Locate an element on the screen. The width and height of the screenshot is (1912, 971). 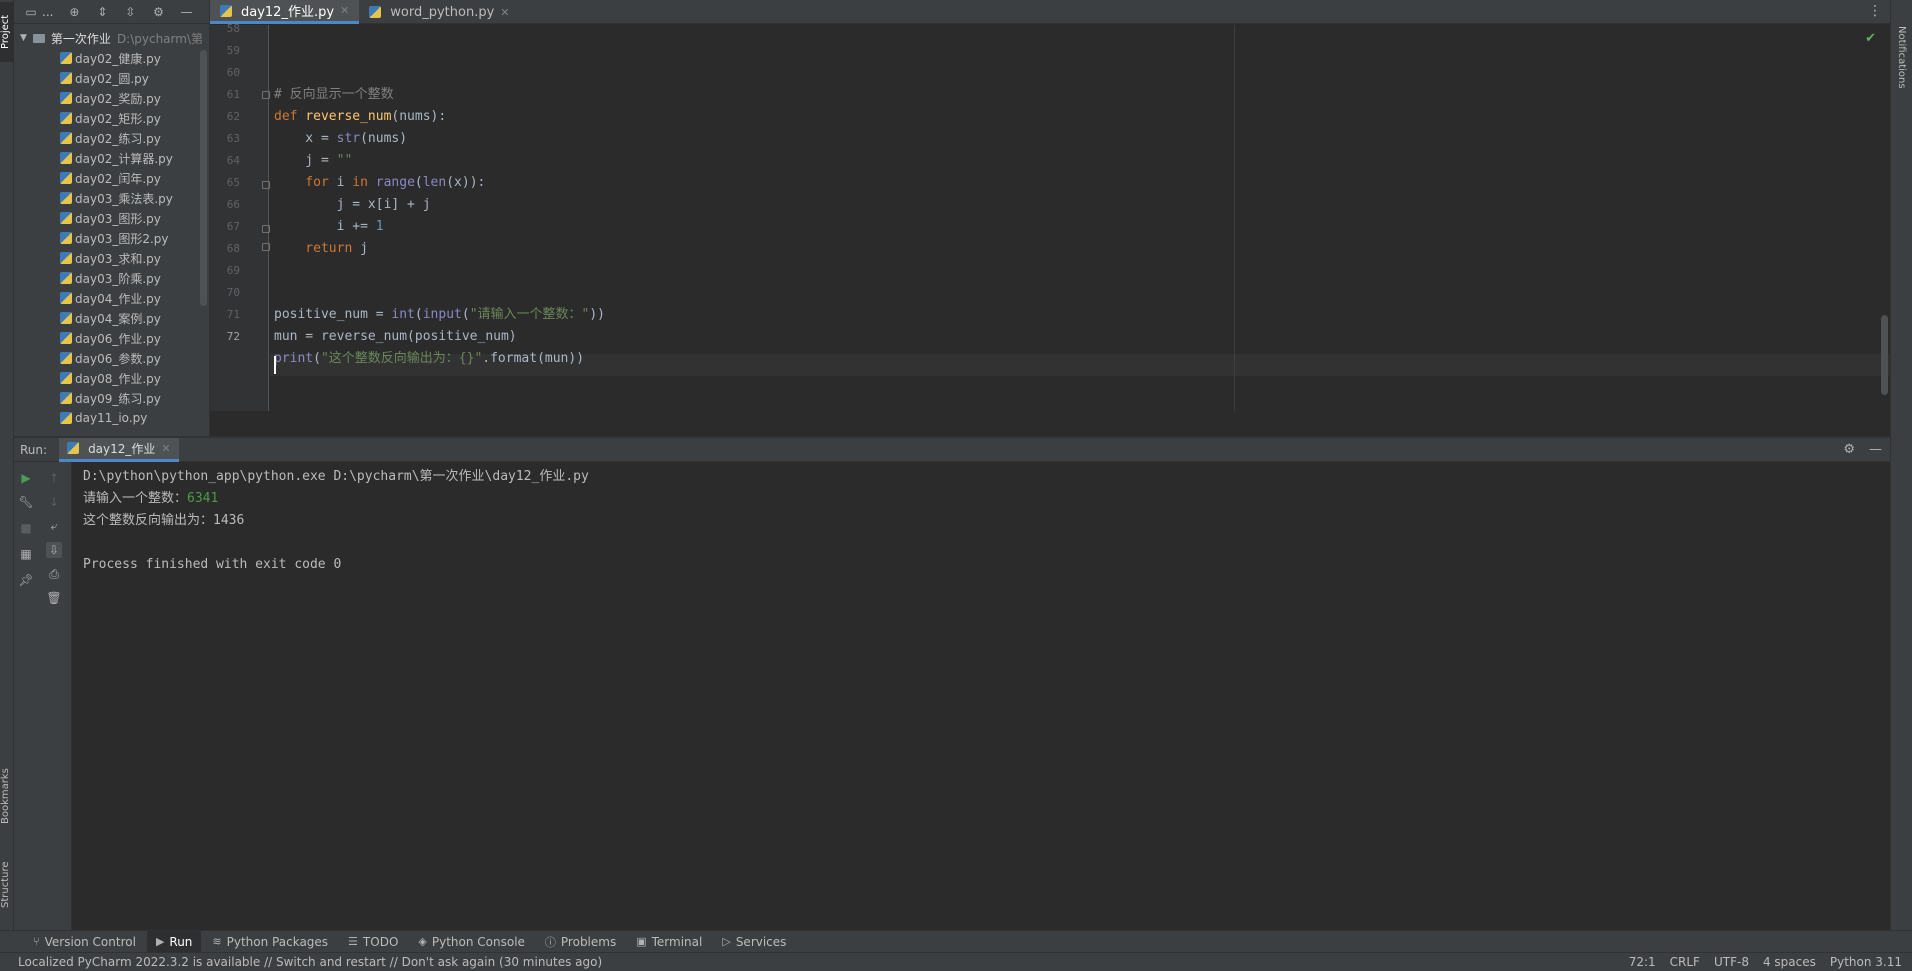
file-encoding: UTF-8 is located at coordinates (1731, 962).